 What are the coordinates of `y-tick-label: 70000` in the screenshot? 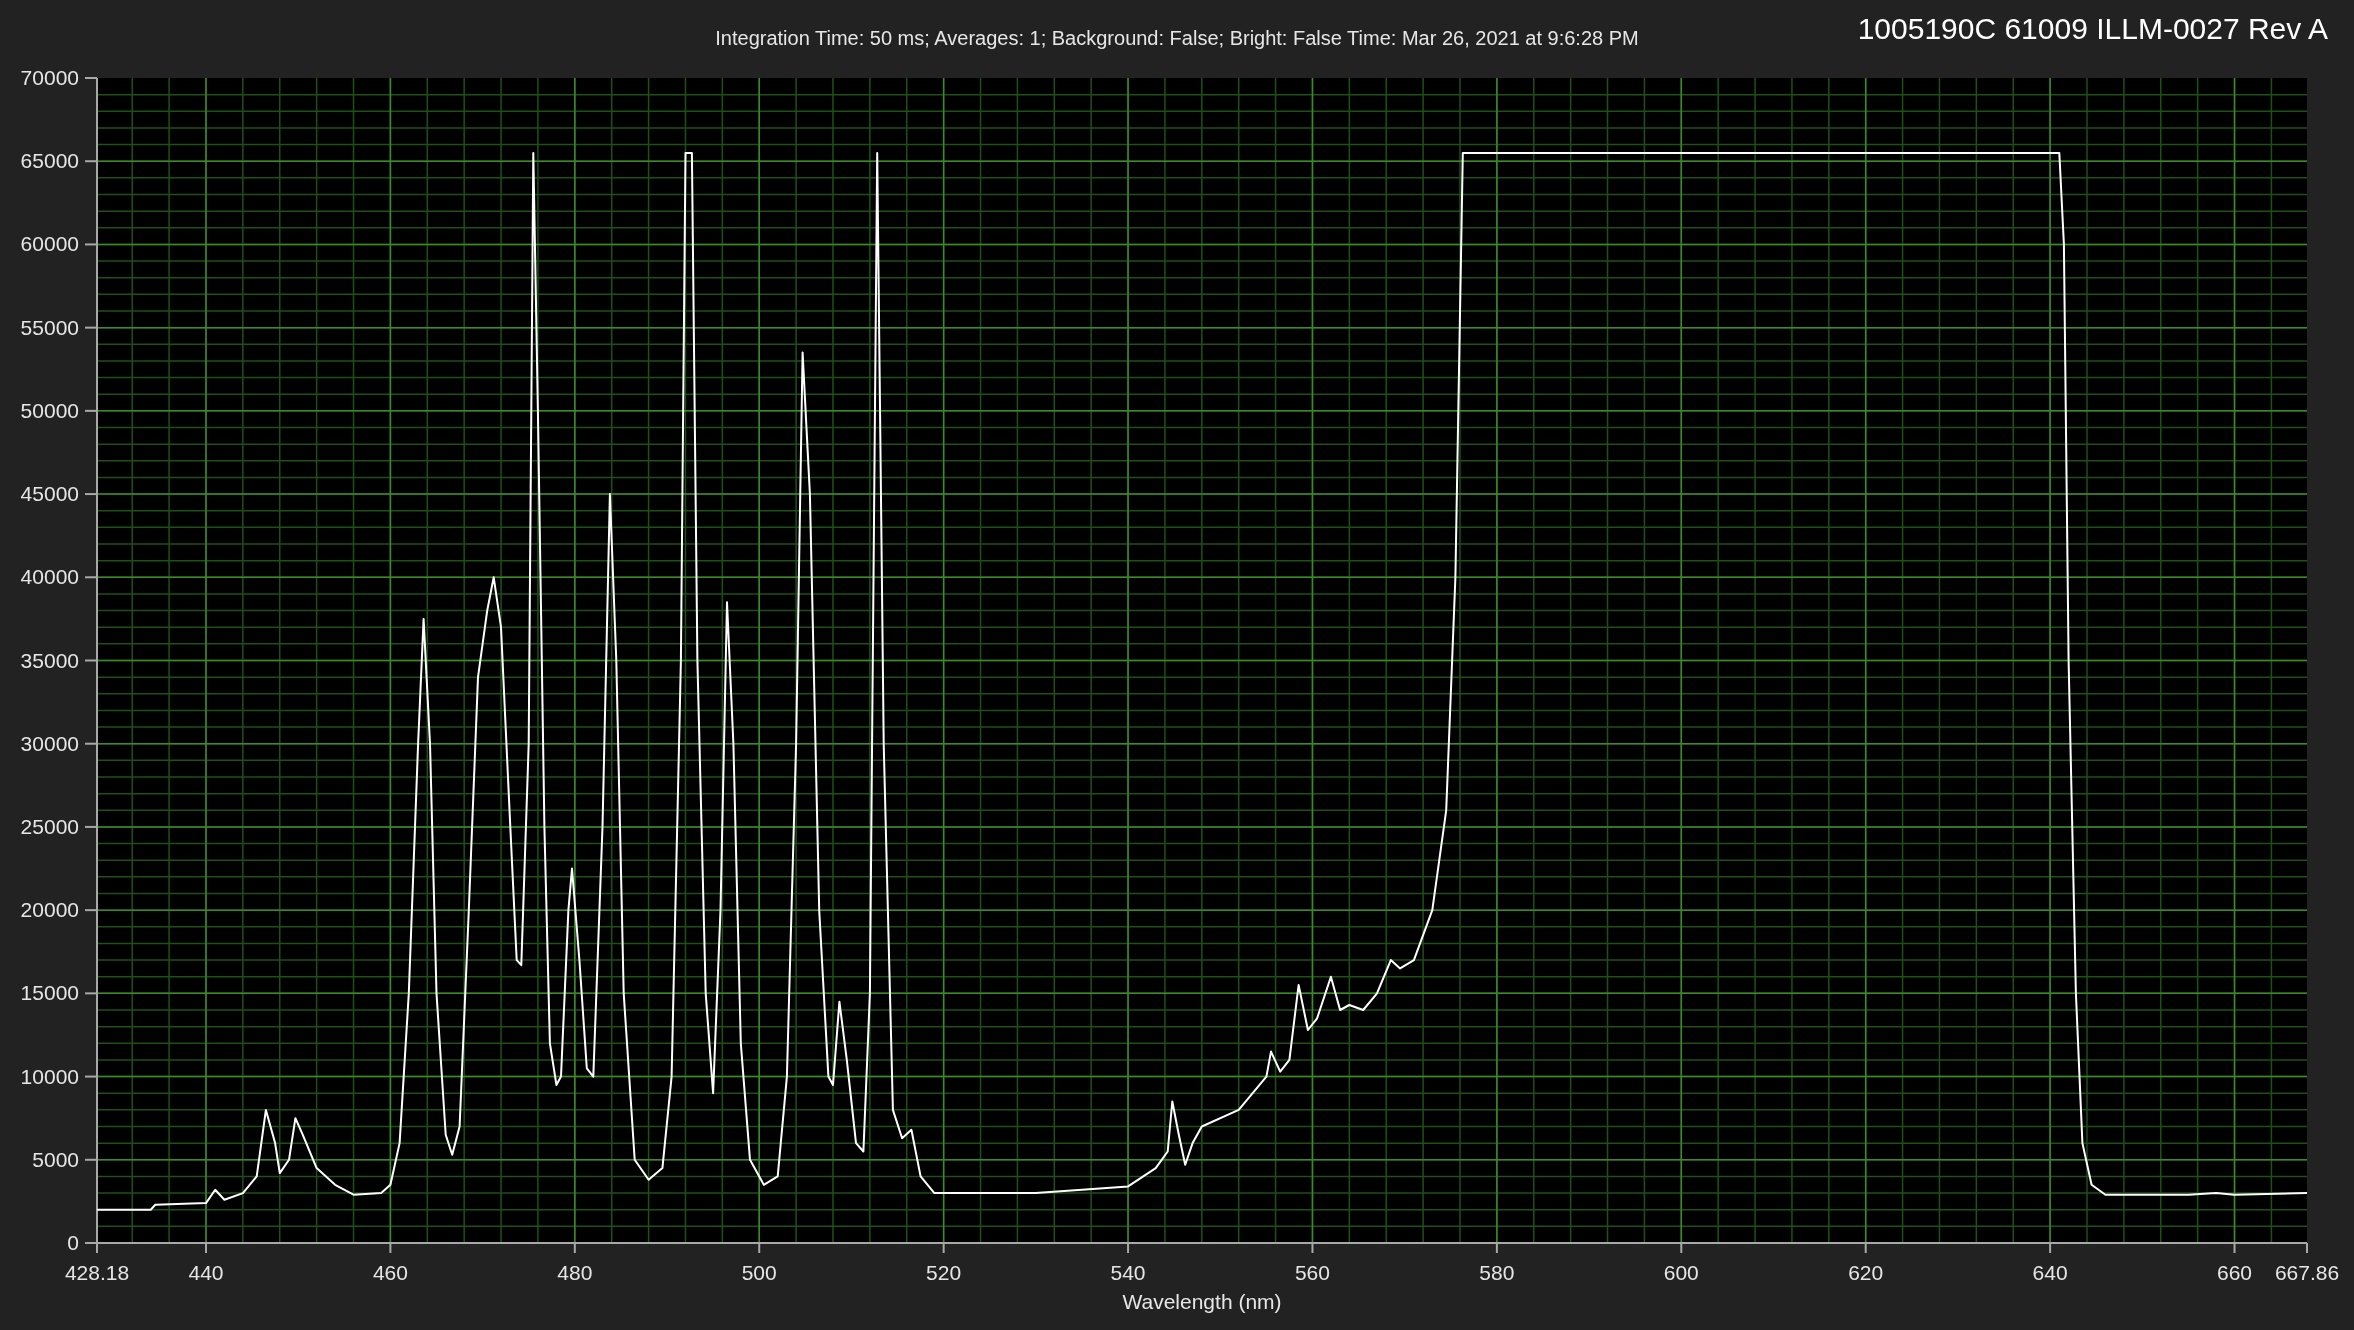 It's located at (49, 79).